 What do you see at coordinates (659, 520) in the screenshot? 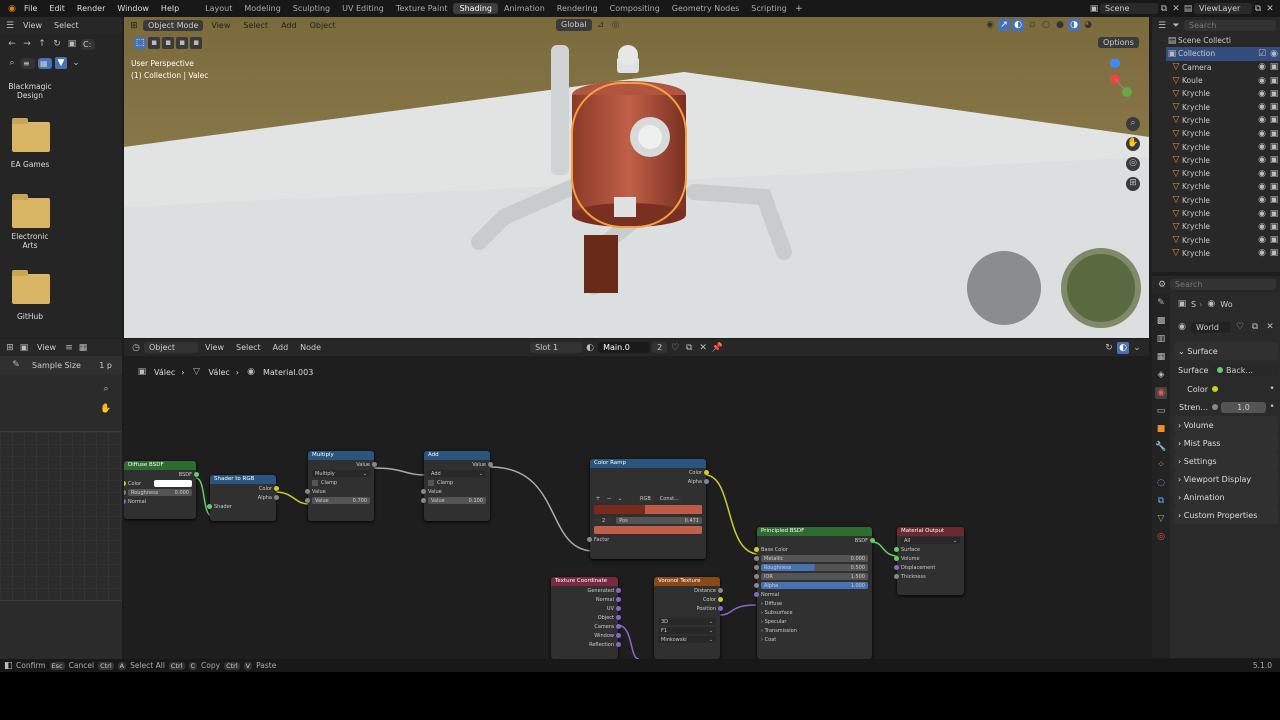
I see `position-field: Pos 0.471` at bounding box center [659, 520].